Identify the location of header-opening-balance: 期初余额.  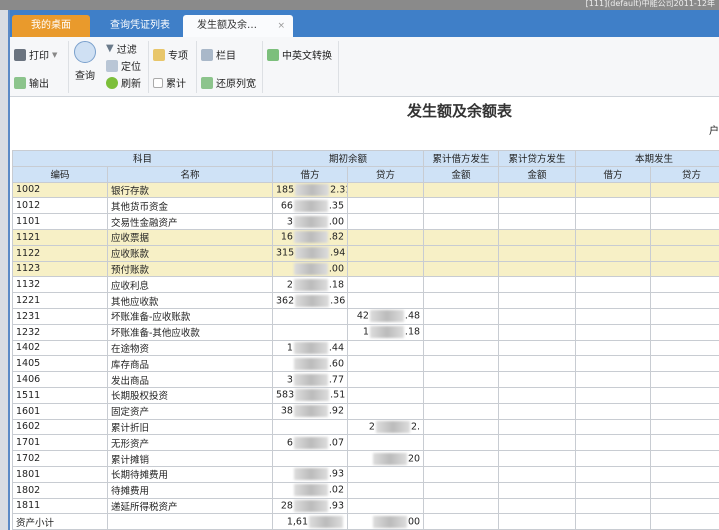
(348, 158).